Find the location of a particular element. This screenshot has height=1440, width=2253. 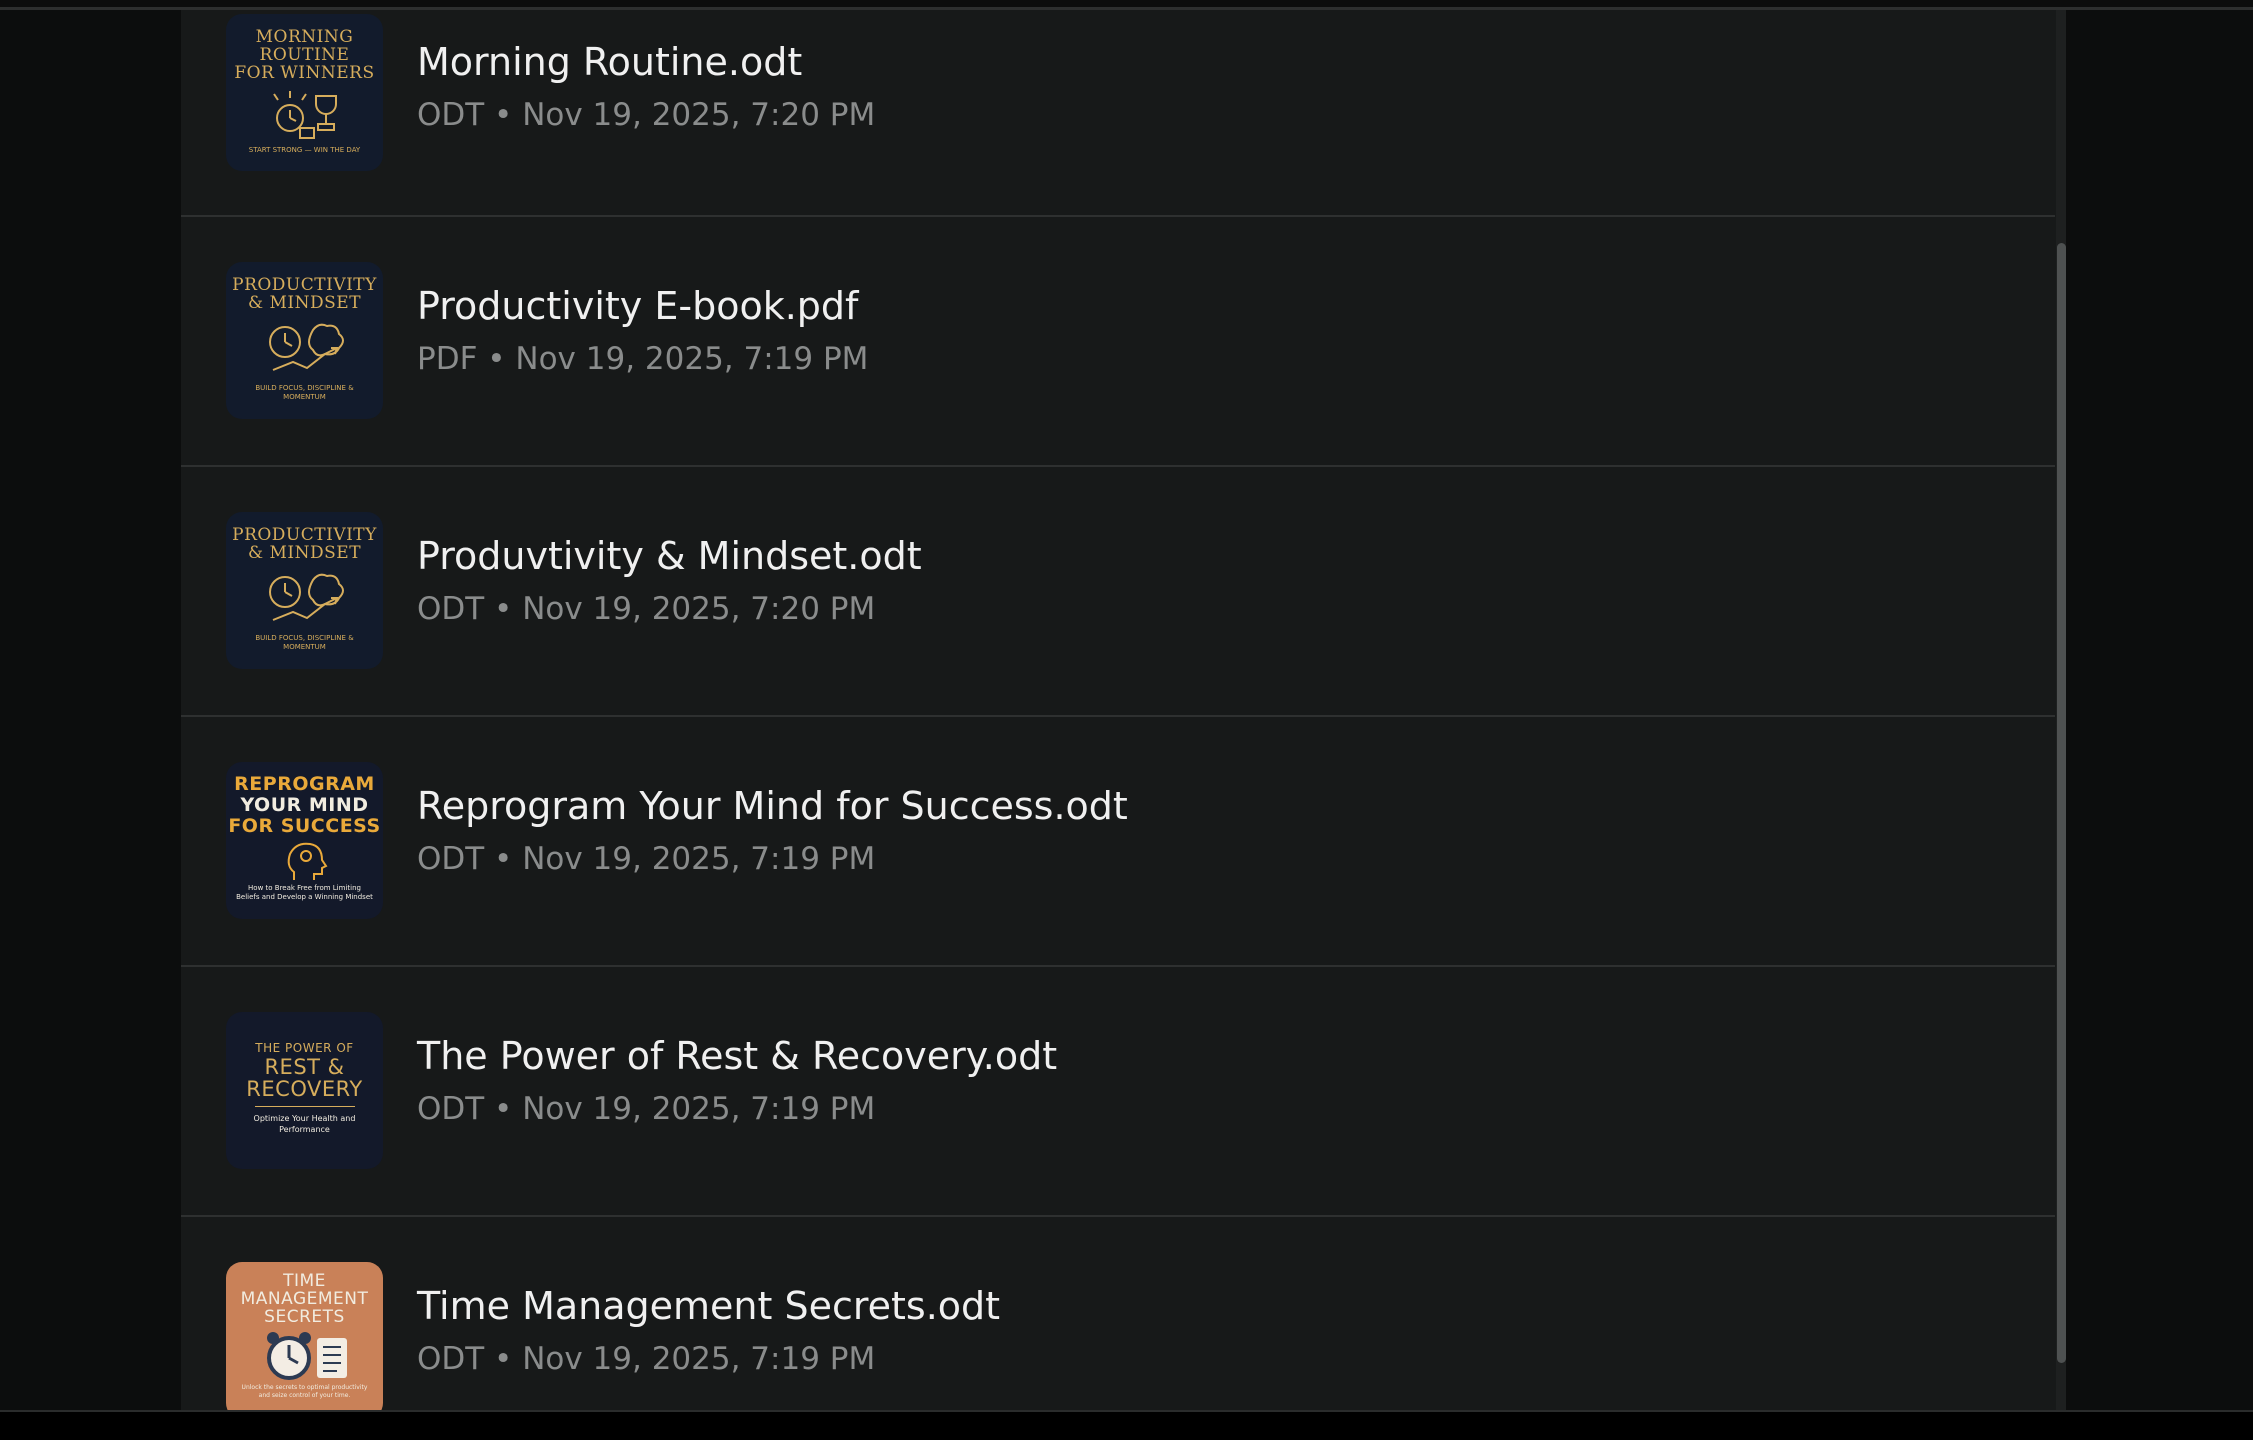

cover-divider is located at coordinates (304, 1106).